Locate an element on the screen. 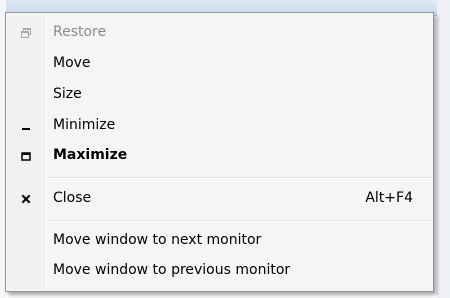 This screenshot has width=450, height=298. maximize-icon is located at coordinates (26, 156).